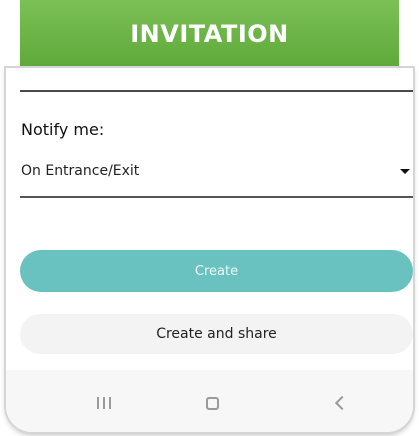 This screenshot has height=436, width=419. I want to click on back-button, so click(340, 403).